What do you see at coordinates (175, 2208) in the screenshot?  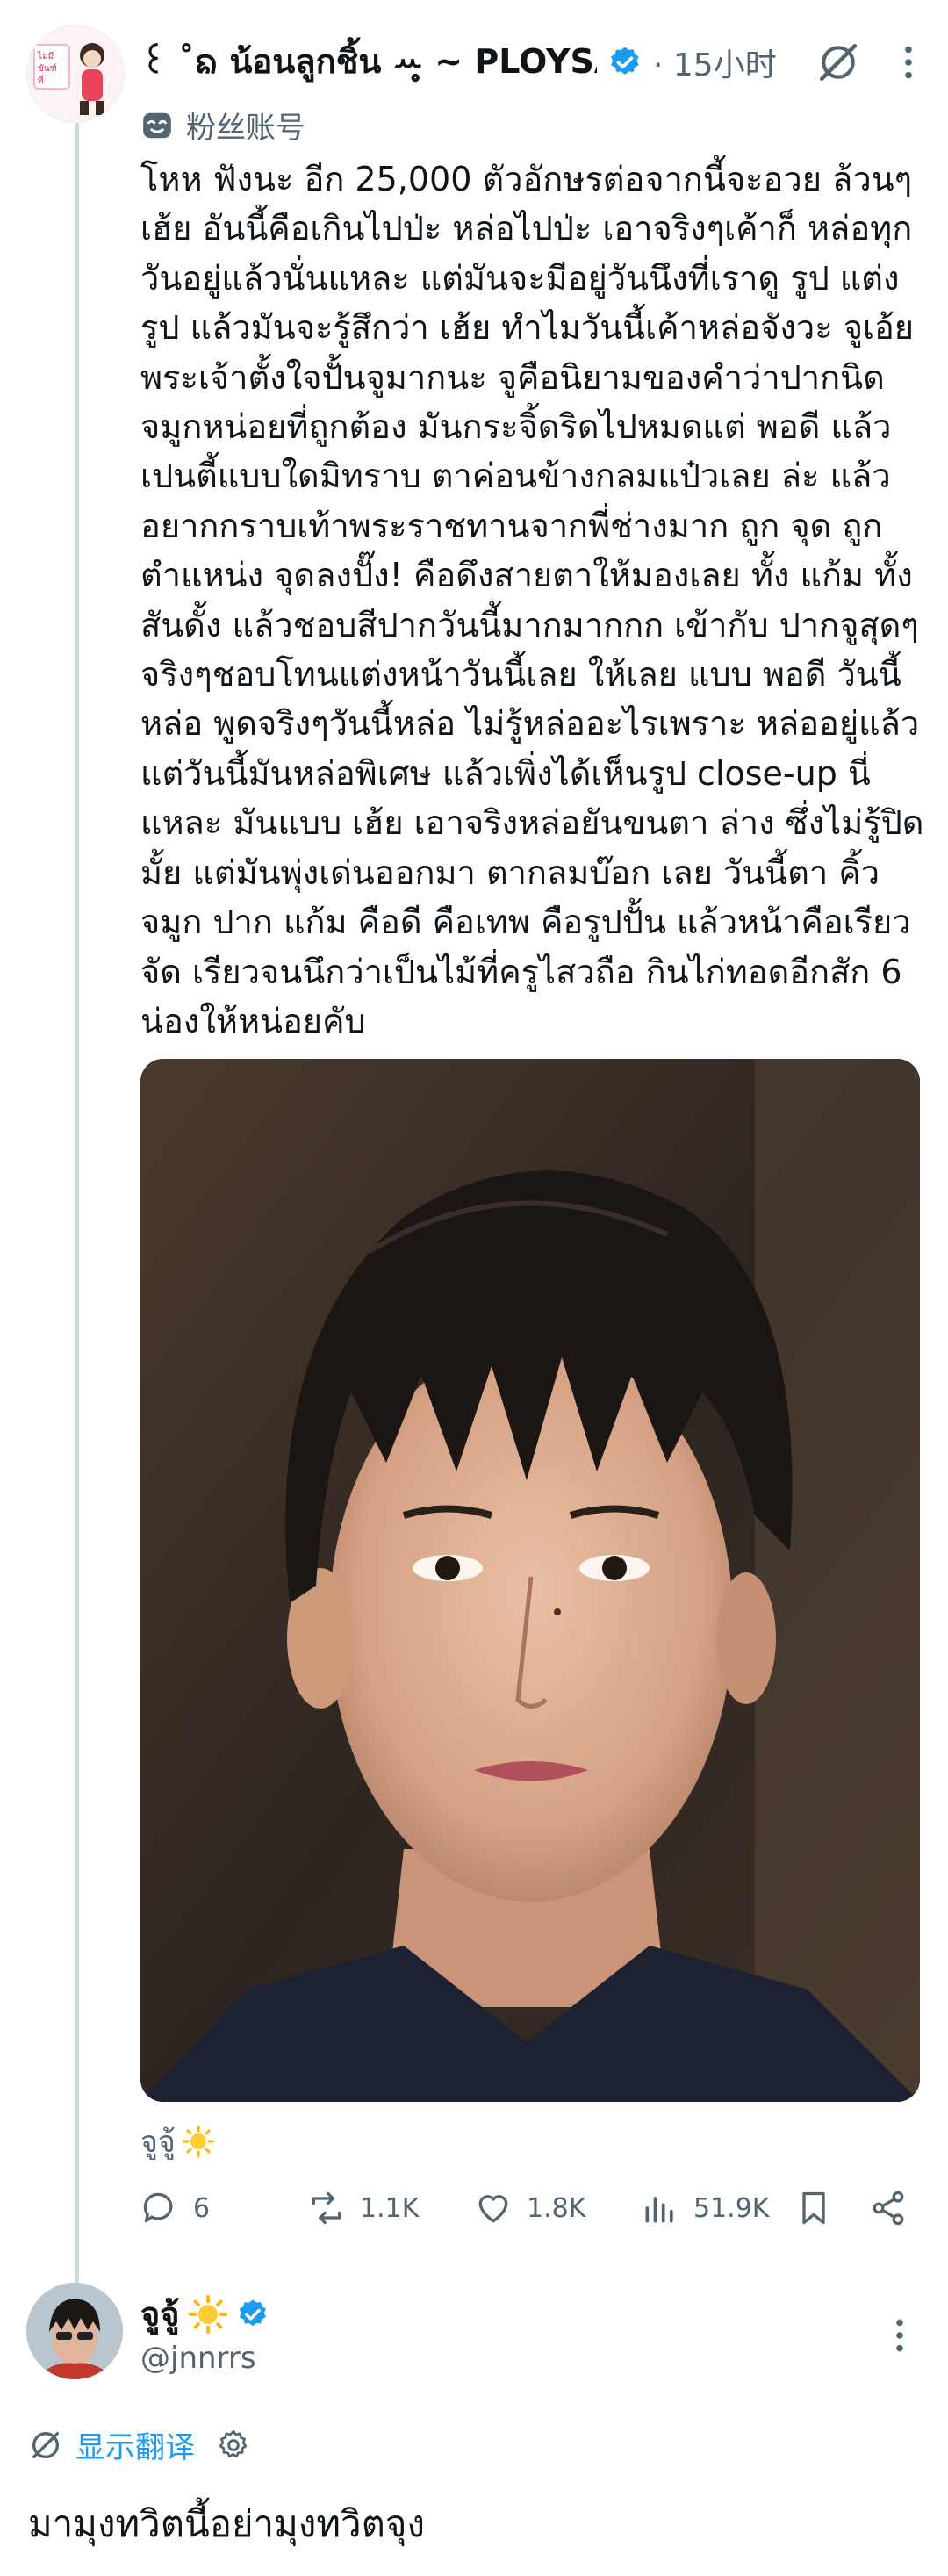 I see `reply-button: 6` at bounding box center [175, 2208].